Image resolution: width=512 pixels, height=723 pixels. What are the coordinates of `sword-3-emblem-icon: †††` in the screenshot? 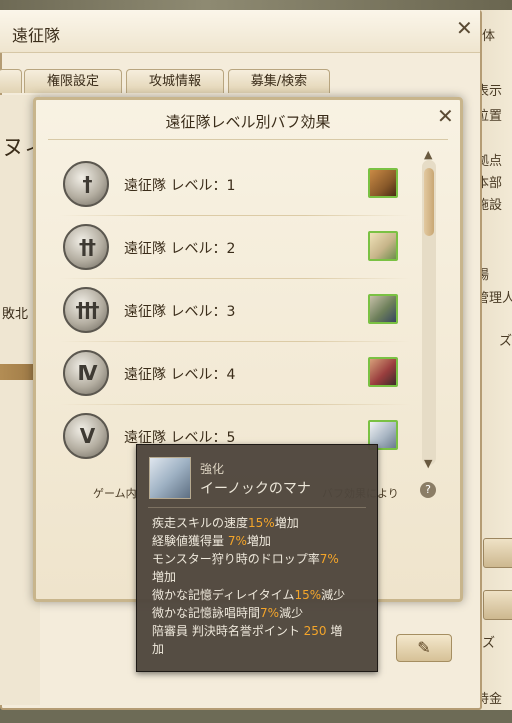 It's located at (86, 310).